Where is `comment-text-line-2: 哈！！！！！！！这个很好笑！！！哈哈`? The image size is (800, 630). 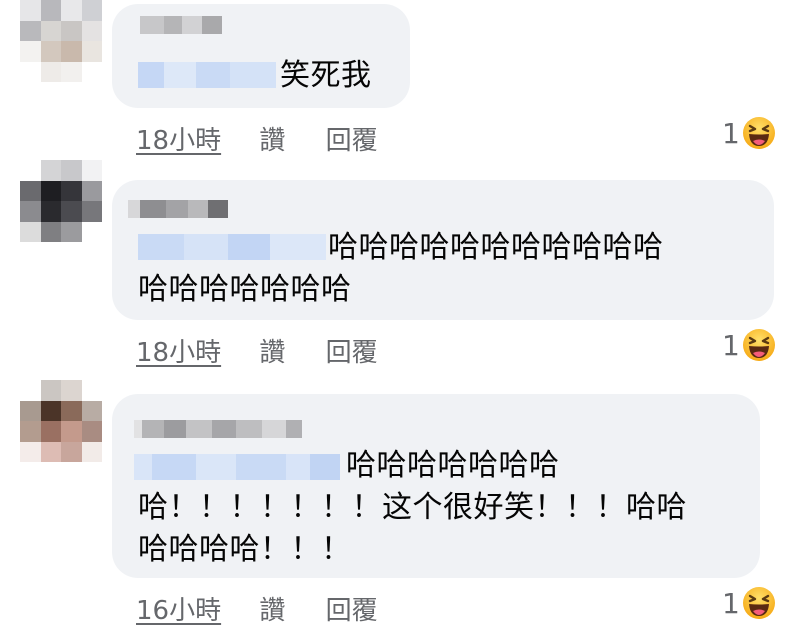 comment-text-line-2: 哈！！！！！！！这个很好笑！！！哈哈 is located at coordinates (412, 507).